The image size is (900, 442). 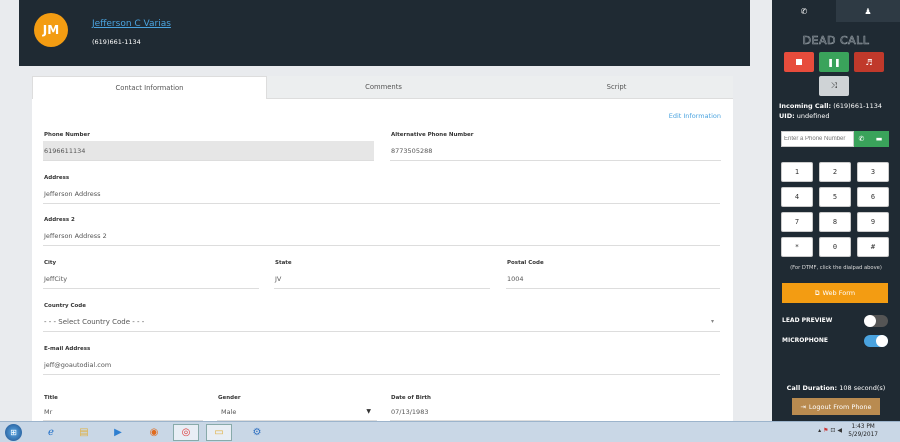 I want to click on call-duration-label: Call Duration:, so click(x=812, y=388).